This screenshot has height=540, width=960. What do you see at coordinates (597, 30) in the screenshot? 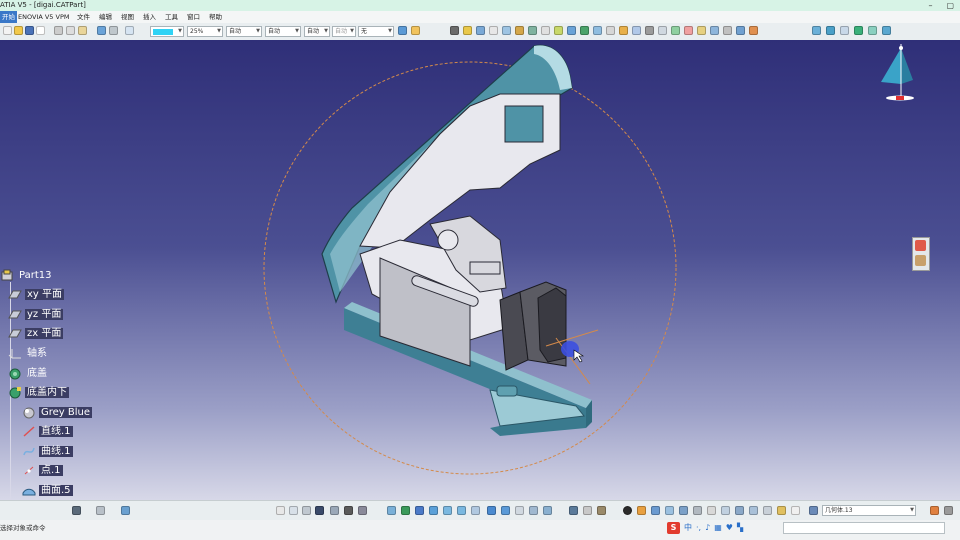
I see `shell-icon` at bounding box center [597, 30].